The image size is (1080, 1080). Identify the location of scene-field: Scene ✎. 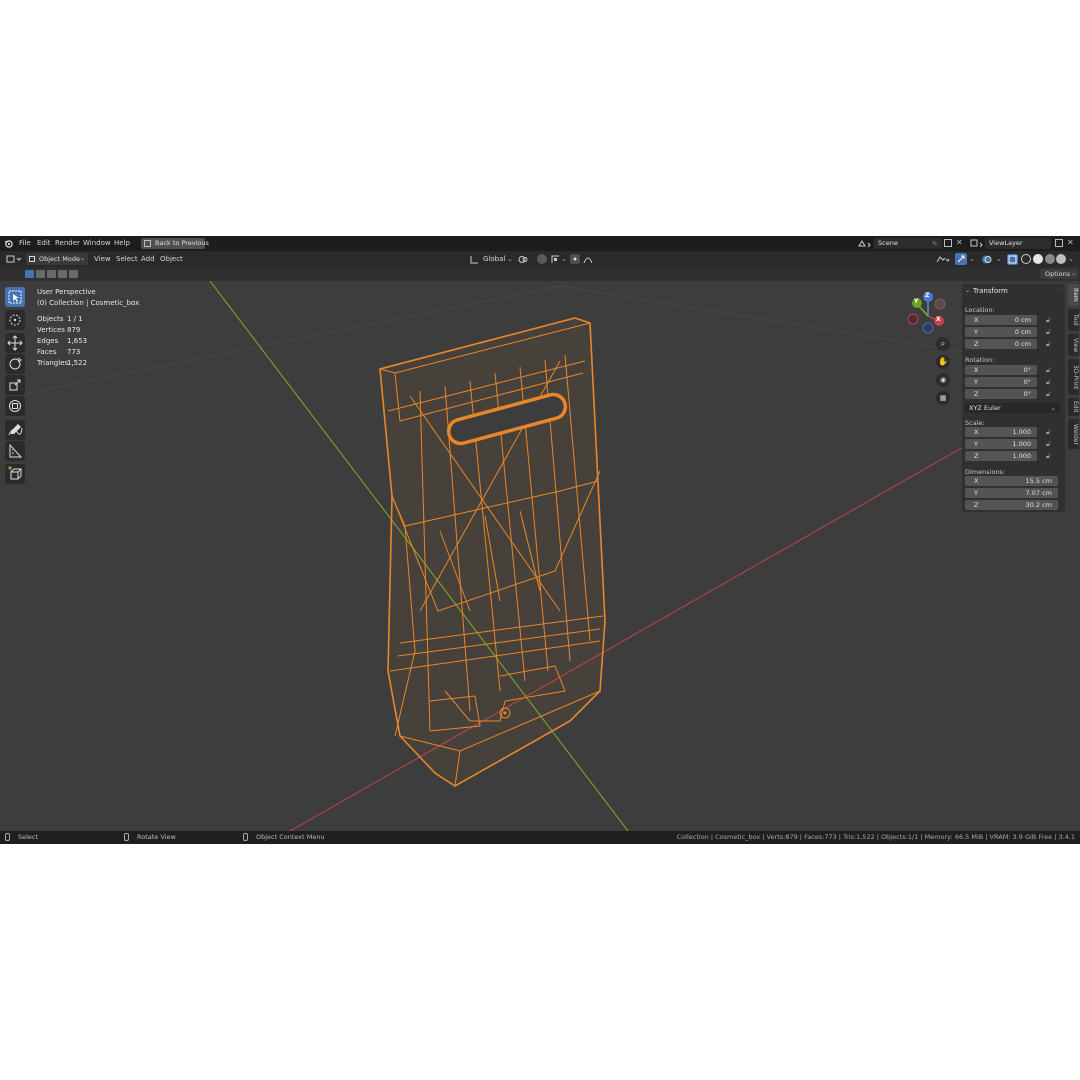
(908, 243).